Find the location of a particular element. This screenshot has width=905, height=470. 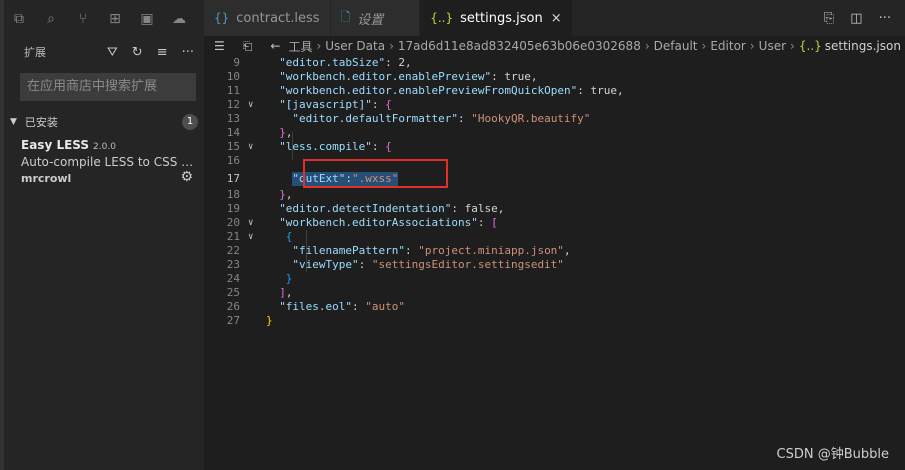

refresh-icon: ↻ is located at coordinates (137, 52).